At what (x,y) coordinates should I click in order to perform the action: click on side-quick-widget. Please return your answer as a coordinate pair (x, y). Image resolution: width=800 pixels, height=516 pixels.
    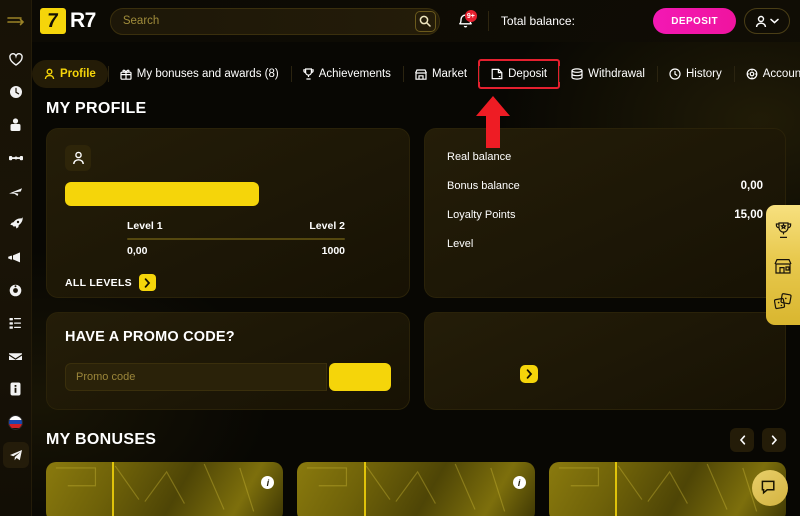
    Looking at the image, I should click on (783, 265).